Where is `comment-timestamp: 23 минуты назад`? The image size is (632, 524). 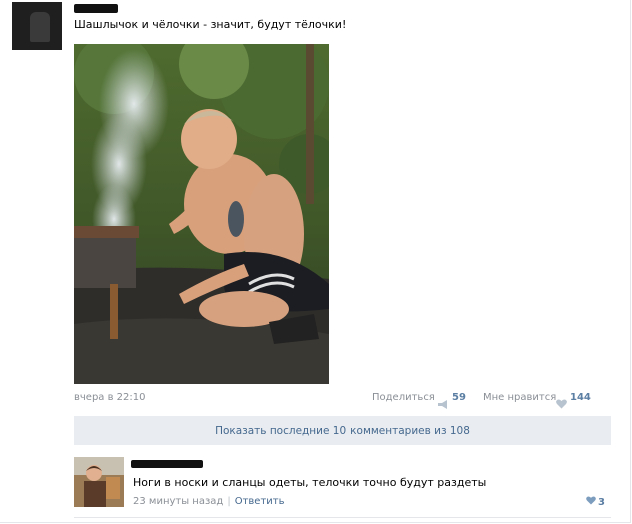
comment-timestamp: 23 минуты назад is located at coordinates (178, 501).